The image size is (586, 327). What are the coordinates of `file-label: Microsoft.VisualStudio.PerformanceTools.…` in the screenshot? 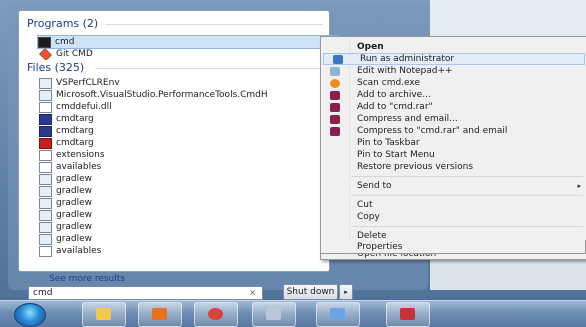 It's located at (162, 95).